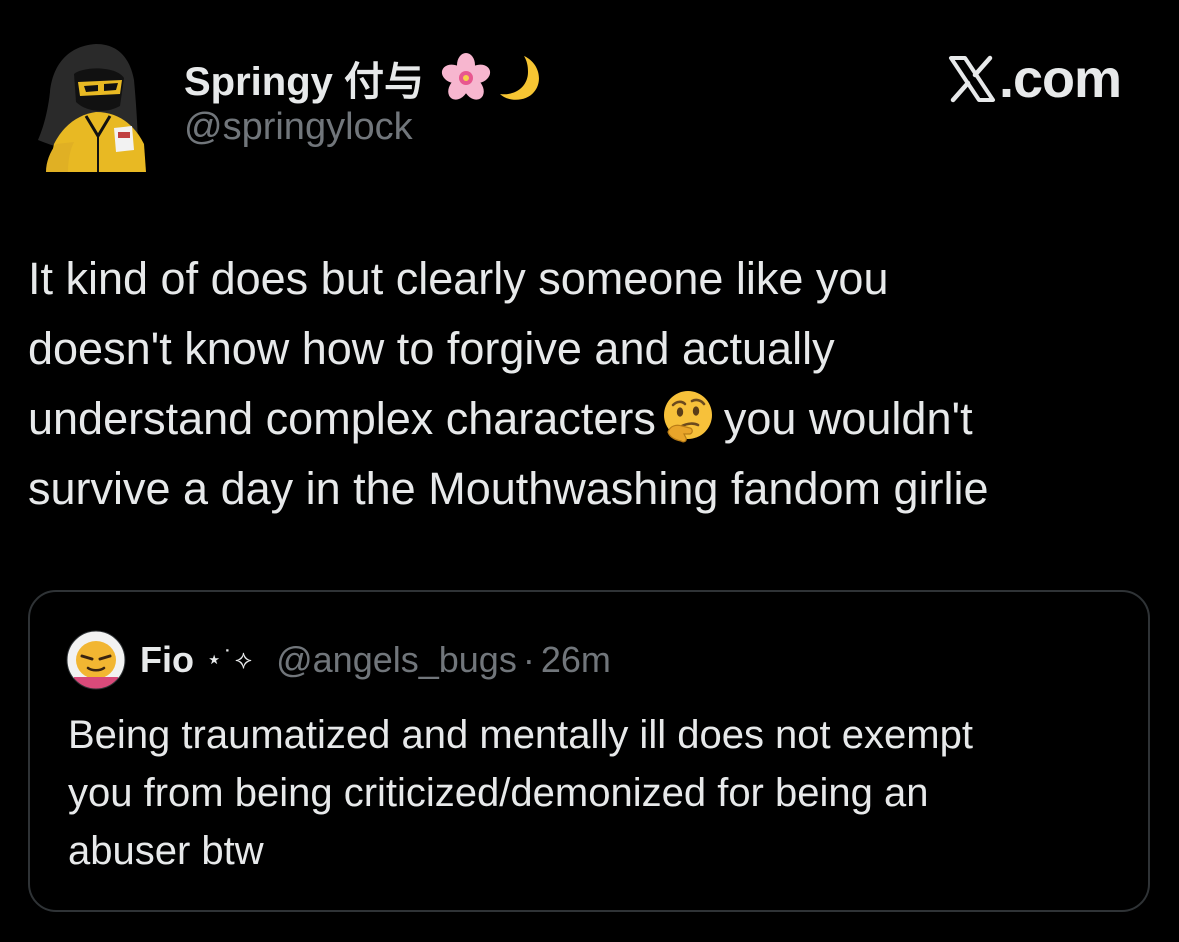  Describe the element at coordinates (166, 851) in the screenshot. I see `quoted-text-line: abuser btw` at that location.